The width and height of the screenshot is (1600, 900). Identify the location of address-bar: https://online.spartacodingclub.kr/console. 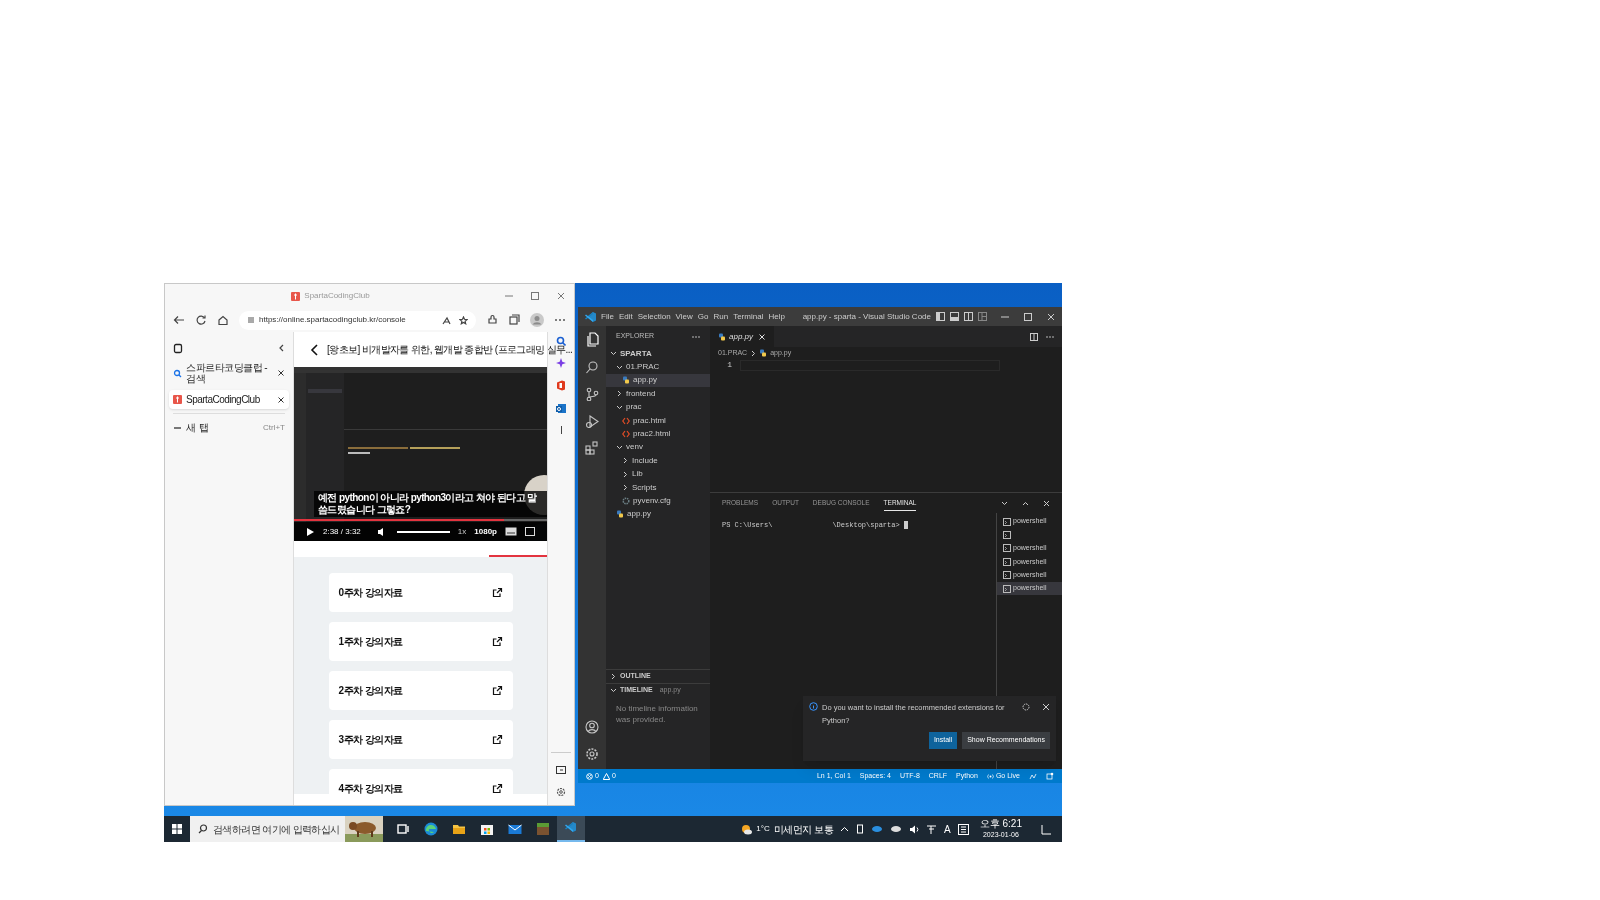
(357, 320).